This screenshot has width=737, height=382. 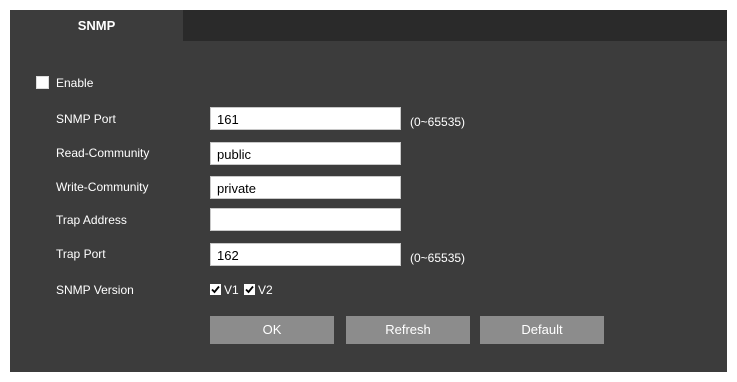 What do you see at coordinates (103, 153) in the screenshot?
I see `read-community-label: Read-Community` at bounding box center [103, 153].